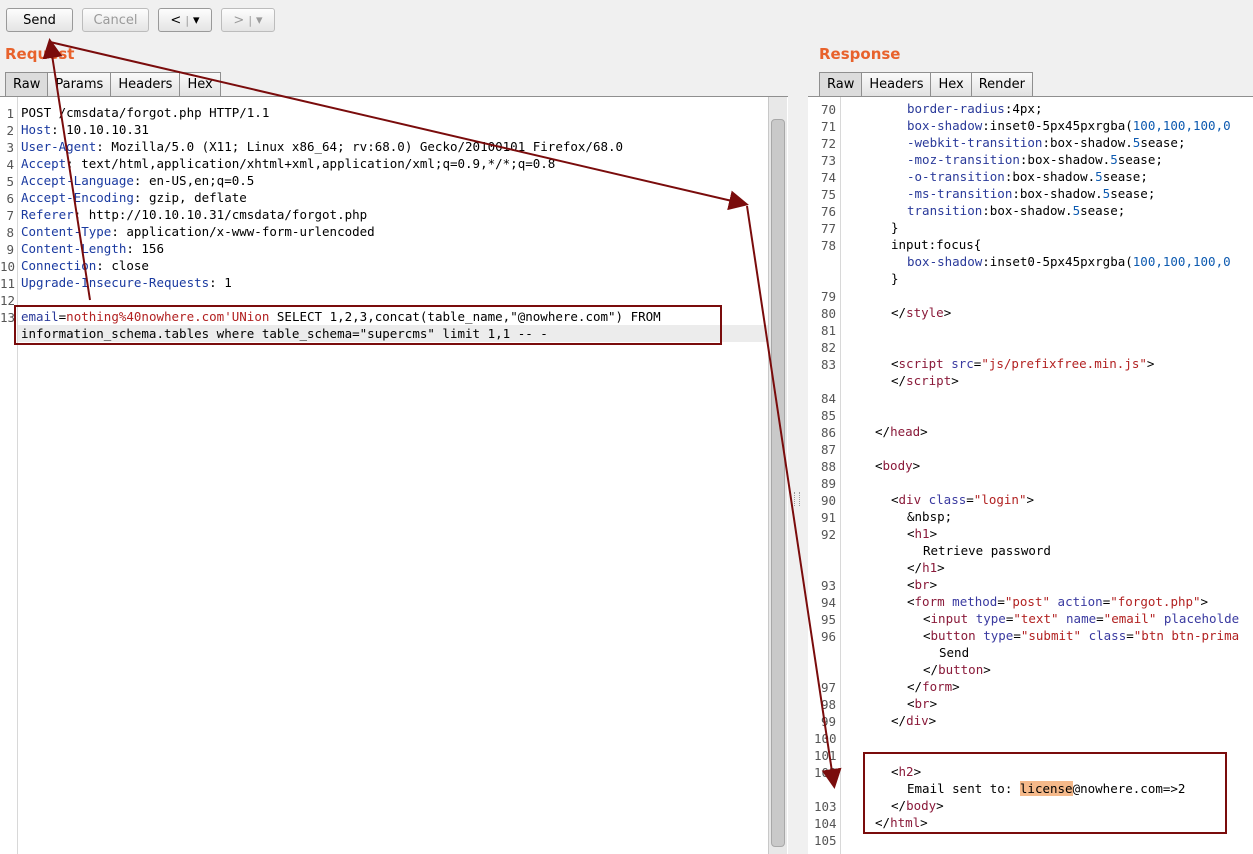  I want to click on arrow-to-send, so click(66, 169).